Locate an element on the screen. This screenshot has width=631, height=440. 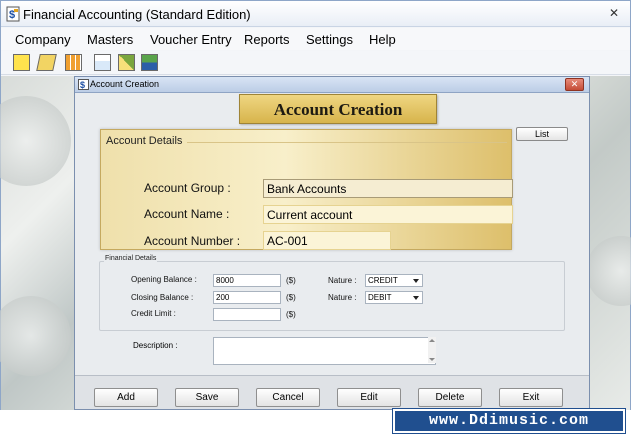
menu-voucher-entry: Voucher Entry is located at coordinates (191, 39).